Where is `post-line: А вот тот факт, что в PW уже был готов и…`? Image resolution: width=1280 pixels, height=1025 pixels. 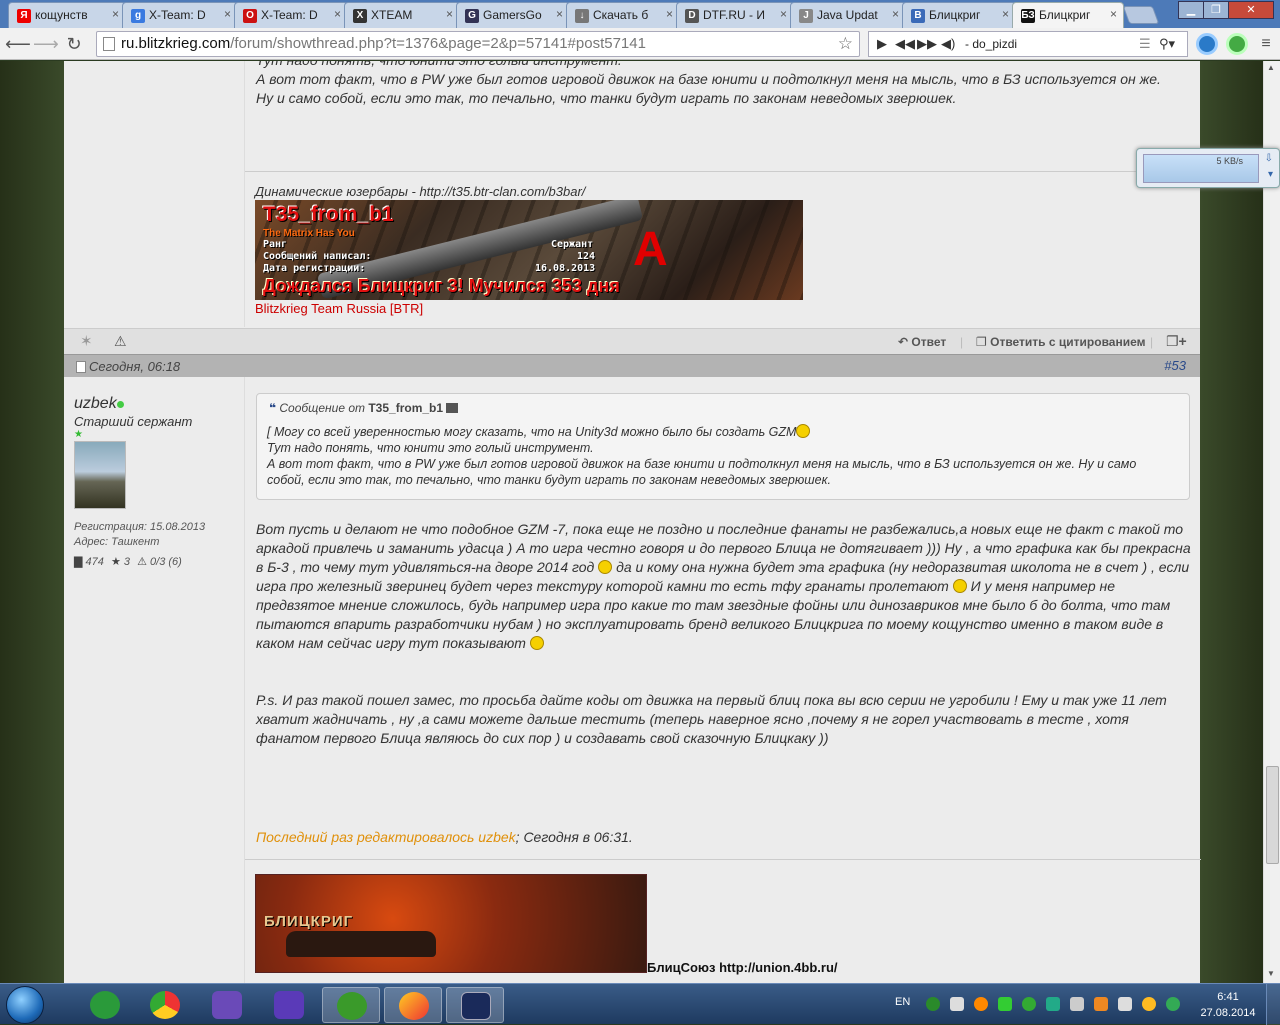 post-line: А вот тот факт, что в PW уже был готов и… is located at coordinates (708, 79).